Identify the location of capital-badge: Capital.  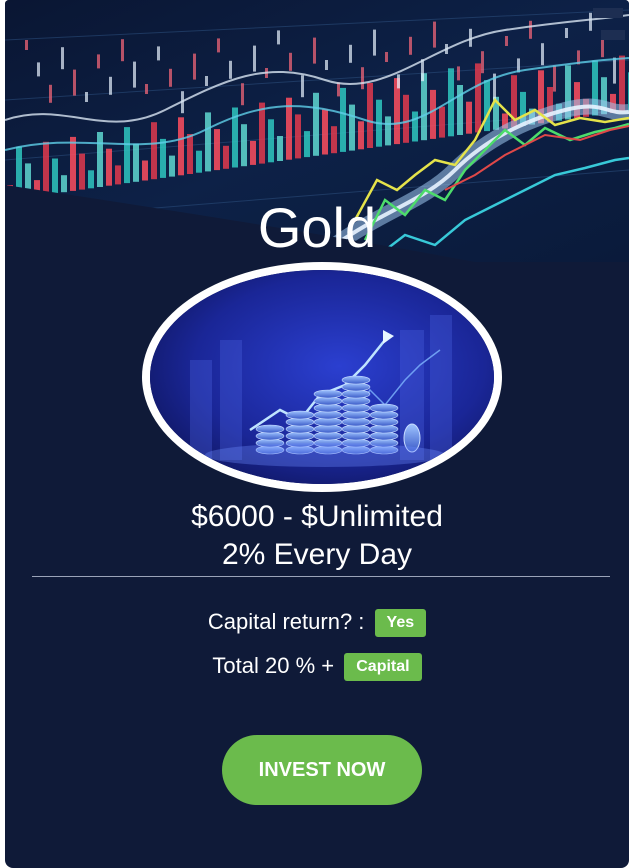
(383, 667).